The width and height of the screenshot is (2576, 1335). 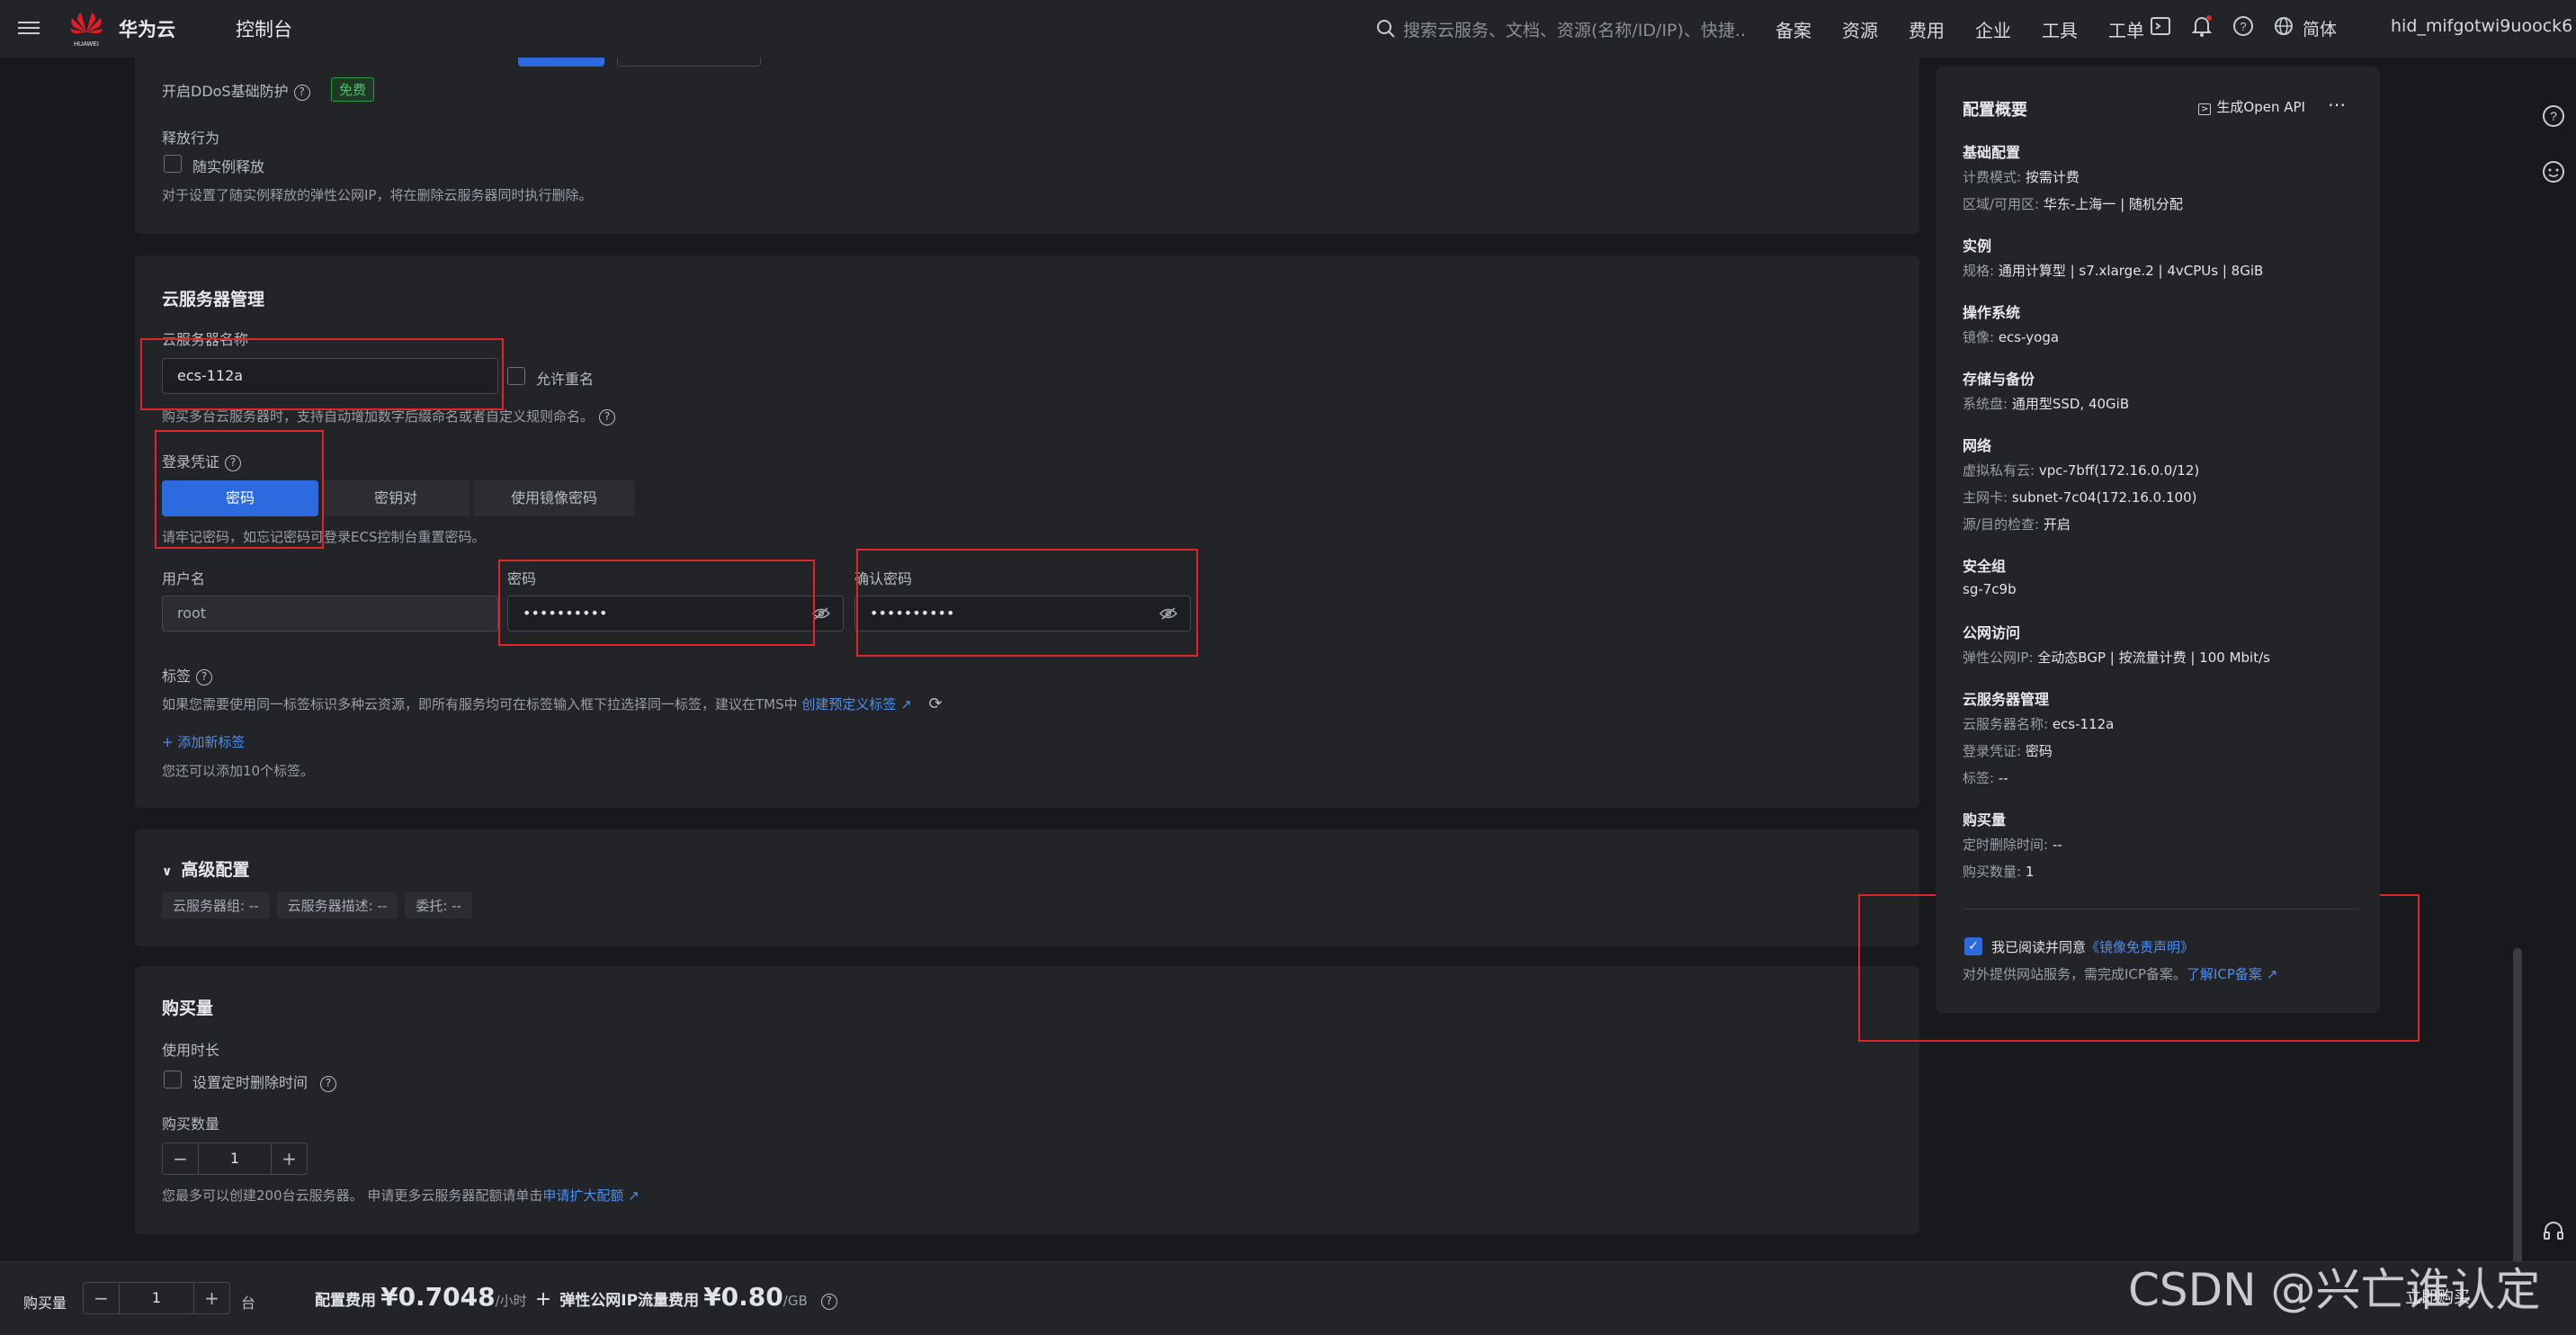 What do you see at coordinates (2126, 29) in the screenshot?
I see `nav-tickets: 工单` at bounding box center [2126, 29].